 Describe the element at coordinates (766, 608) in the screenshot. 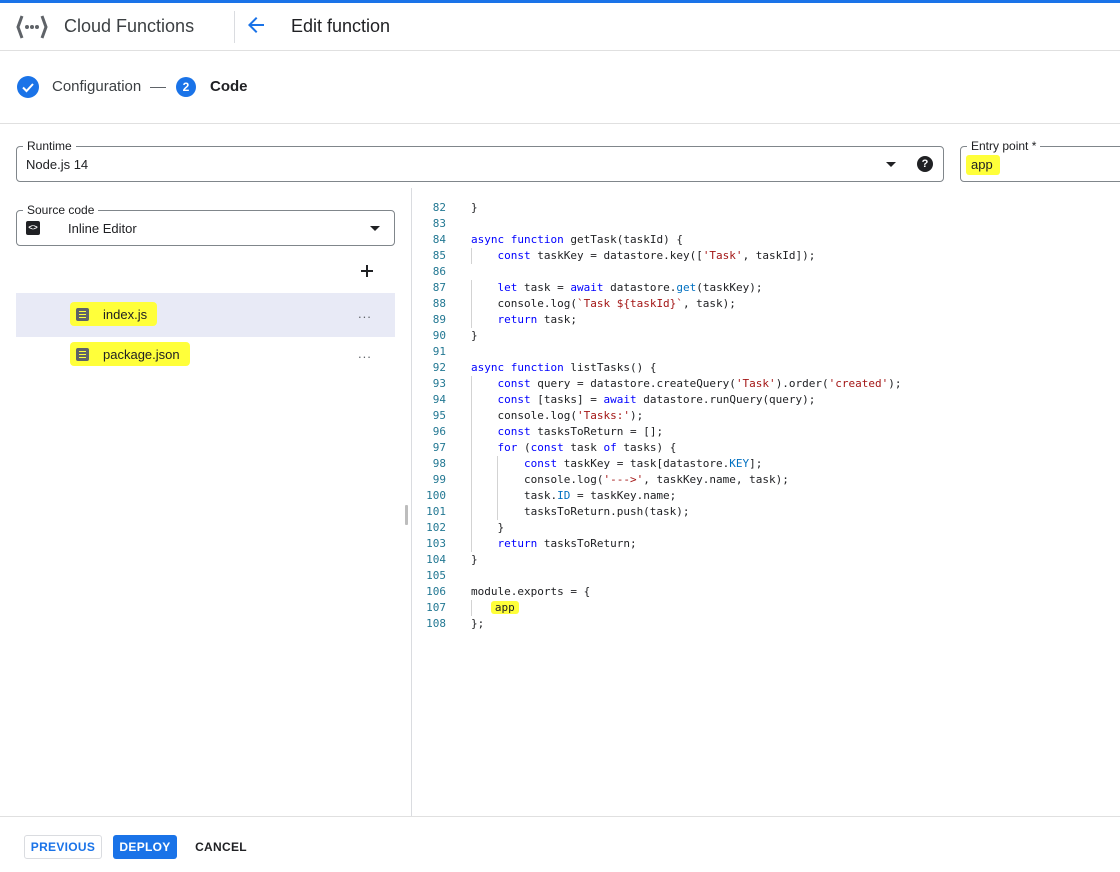

I see `code-line: 107 app` at that location.